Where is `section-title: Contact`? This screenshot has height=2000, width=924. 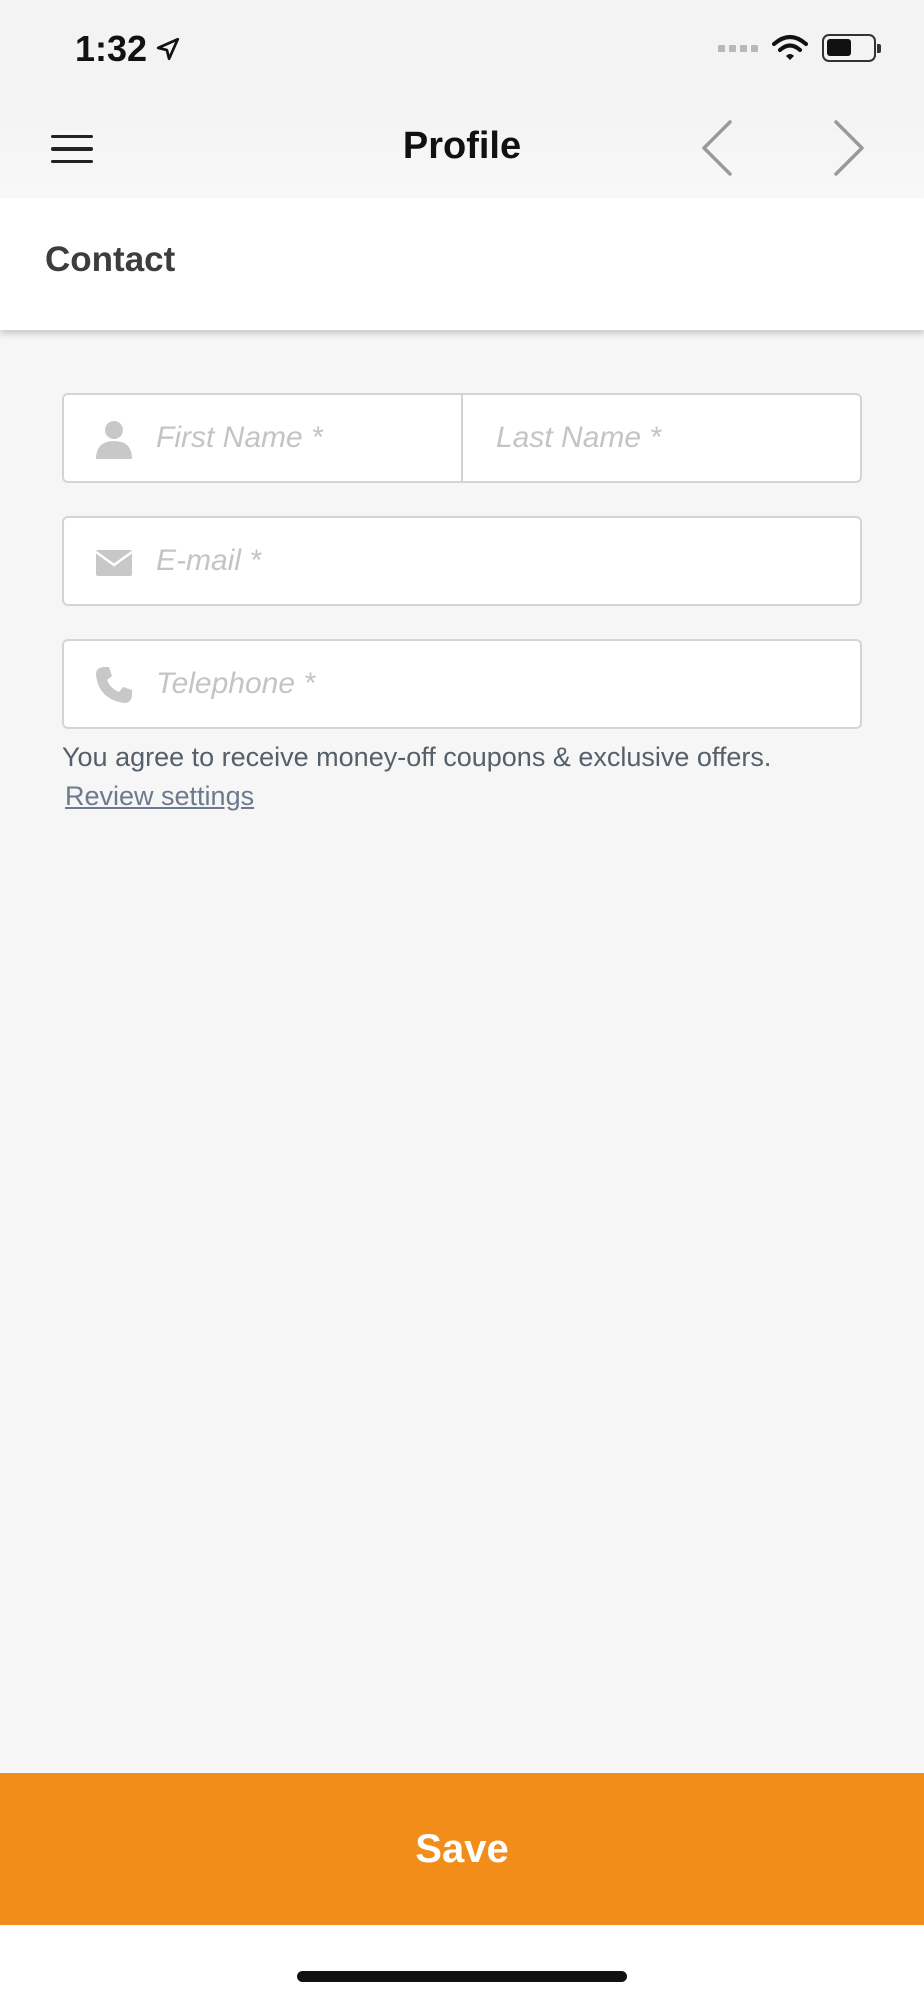 section-title: Contact is located at coordinates (110, 259).